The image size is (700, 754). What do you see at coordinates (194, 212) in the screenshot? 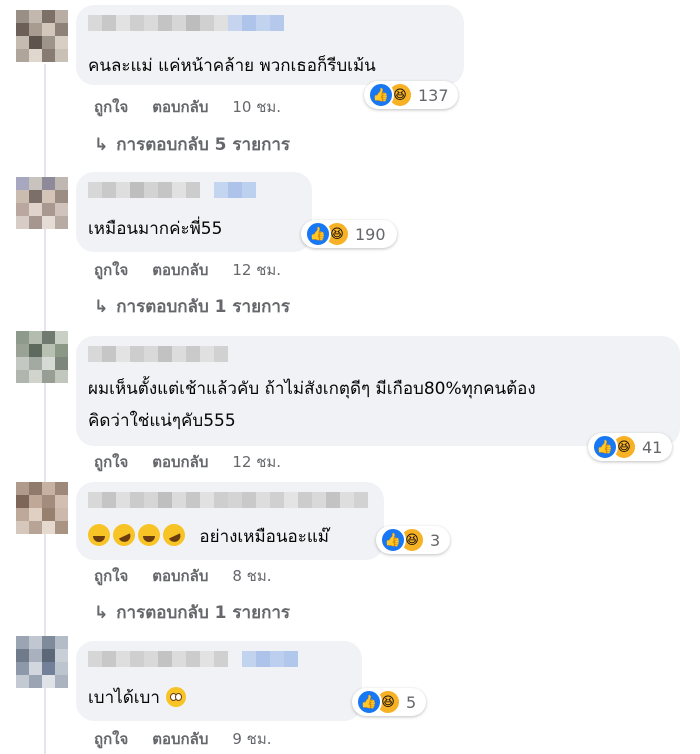
I see `comment-bubble: เหมือนมากค่ะพี่55` at bounding box center [194, 212].